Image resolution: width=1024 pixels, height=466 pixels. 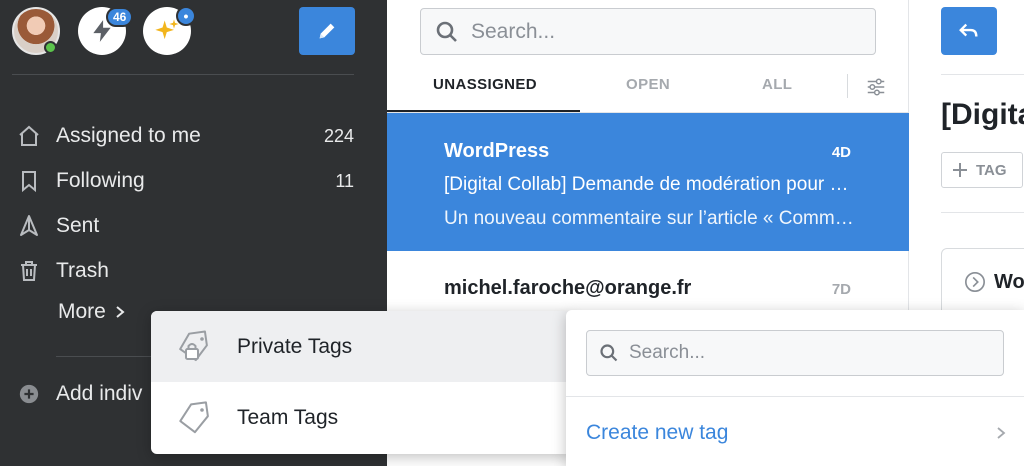 I want to click on create-new-tag-label: Create new tag, so click(x=657, y=432).